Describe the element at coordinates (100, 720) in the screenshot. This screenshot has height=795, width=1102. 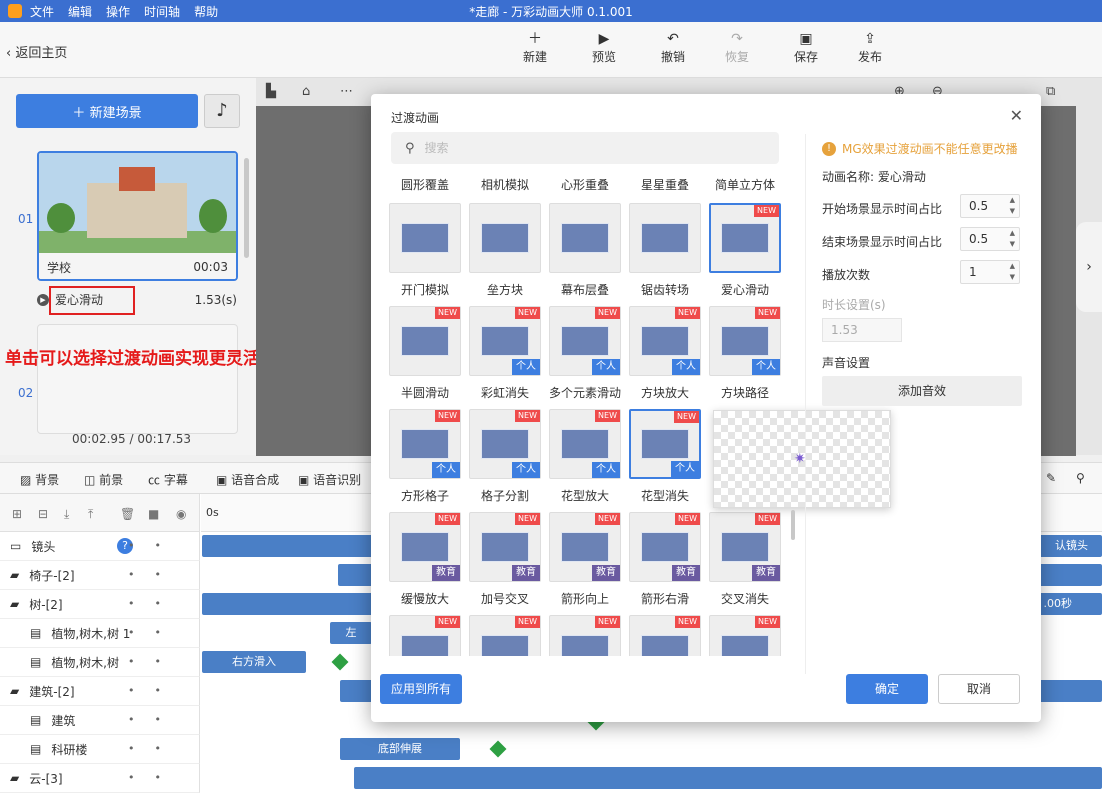
I see `track-row: ▤ 建筑 ••` at that location.